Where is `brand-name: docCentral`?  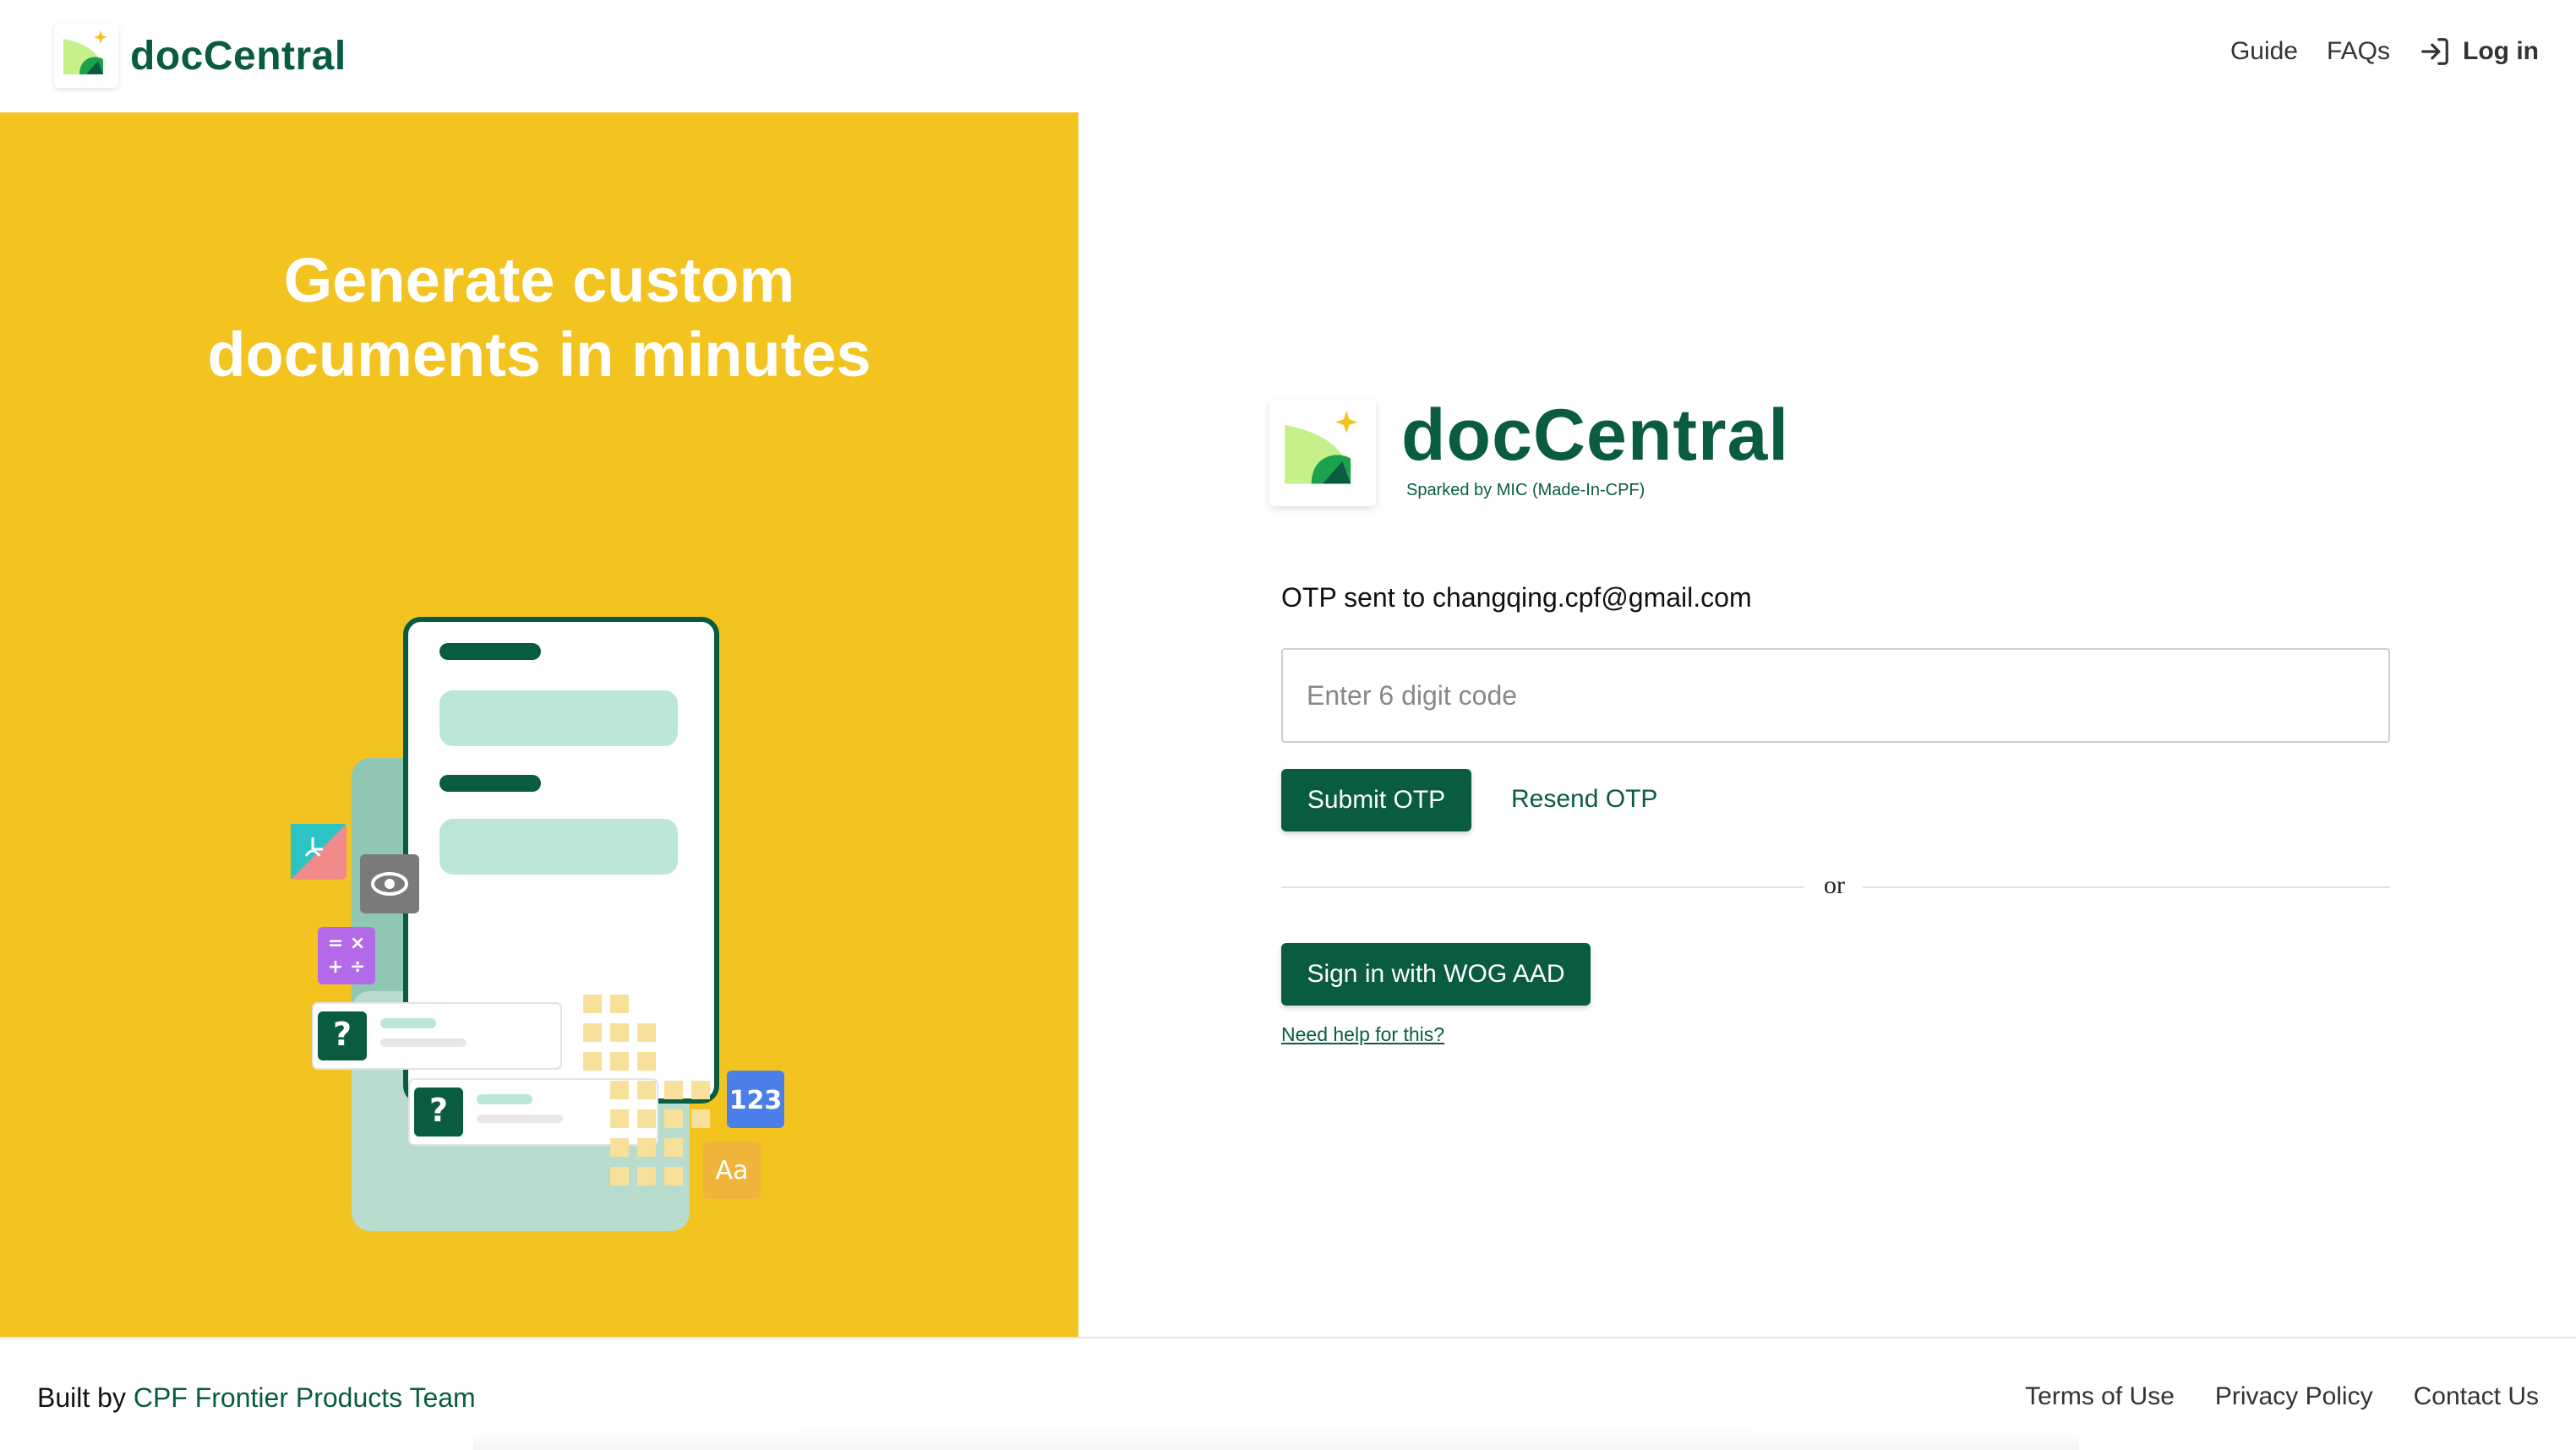 brand-name: docCentral is located at coordinates (238, 56).